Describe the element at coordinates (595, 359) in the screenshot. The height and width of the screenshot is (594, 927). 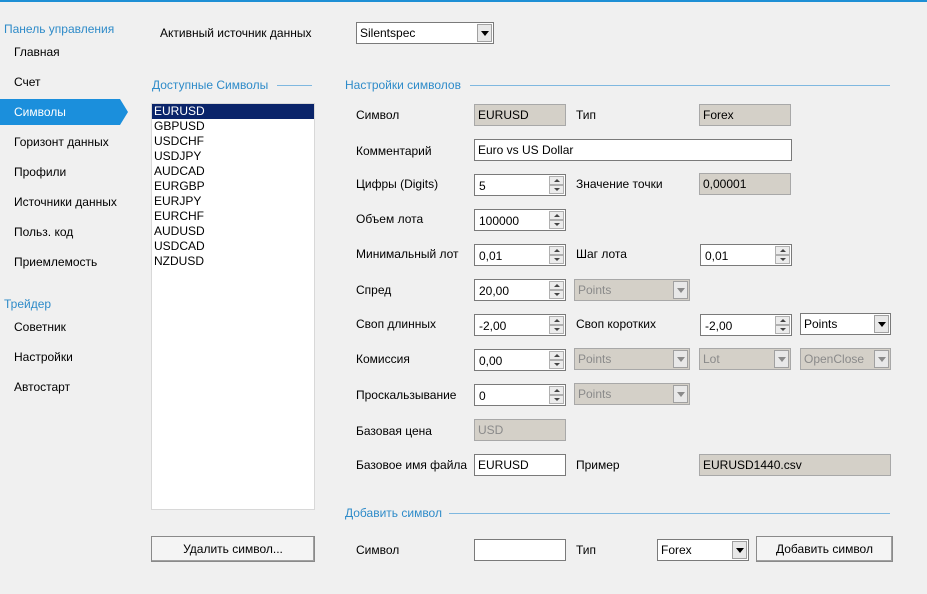
I see `commission-unit-value: Points` at that location.